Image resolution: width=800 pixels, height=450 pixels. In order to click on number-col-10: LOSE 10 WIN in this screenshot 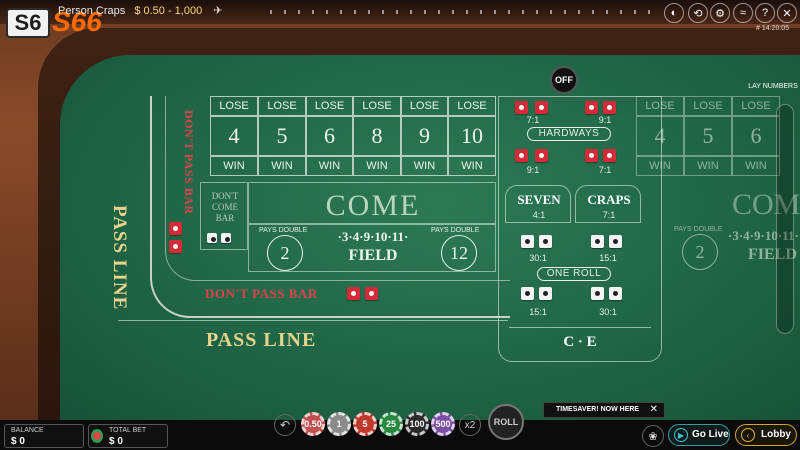, I will do `click(472, 139)`.